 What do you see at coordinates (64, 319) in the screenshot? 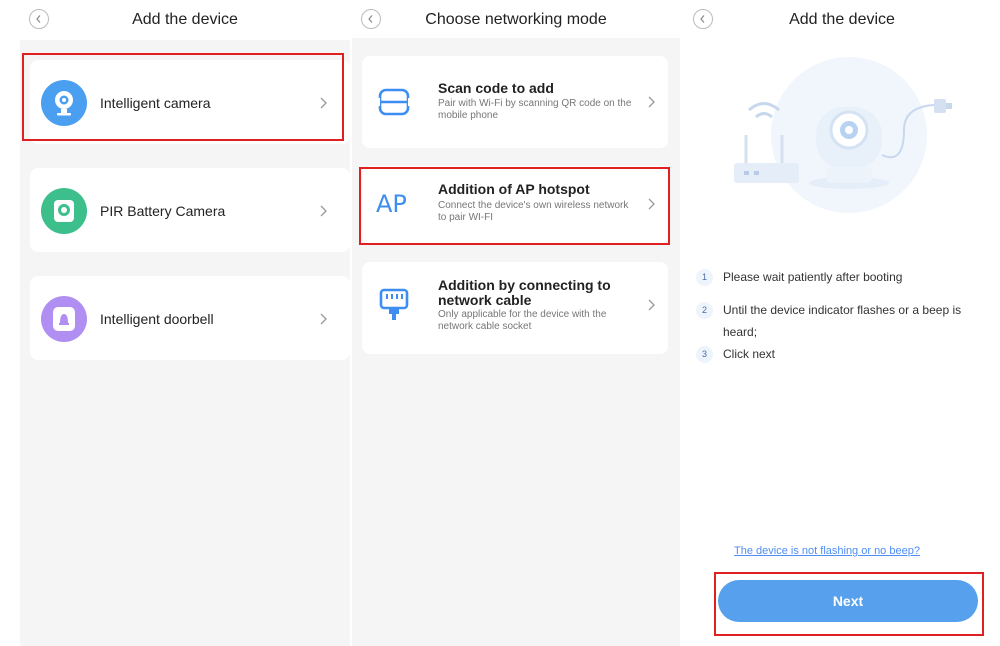
I see `doorbell-icon` at bounding box center [64, 319].